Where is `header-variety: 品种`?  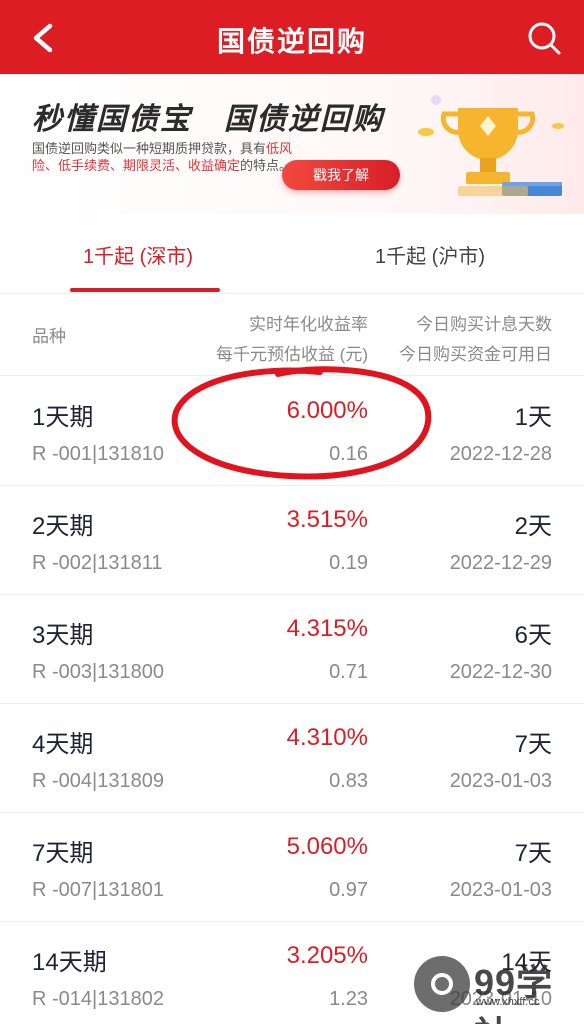
header-variety: 品种 is located at coordinates (49, 336).